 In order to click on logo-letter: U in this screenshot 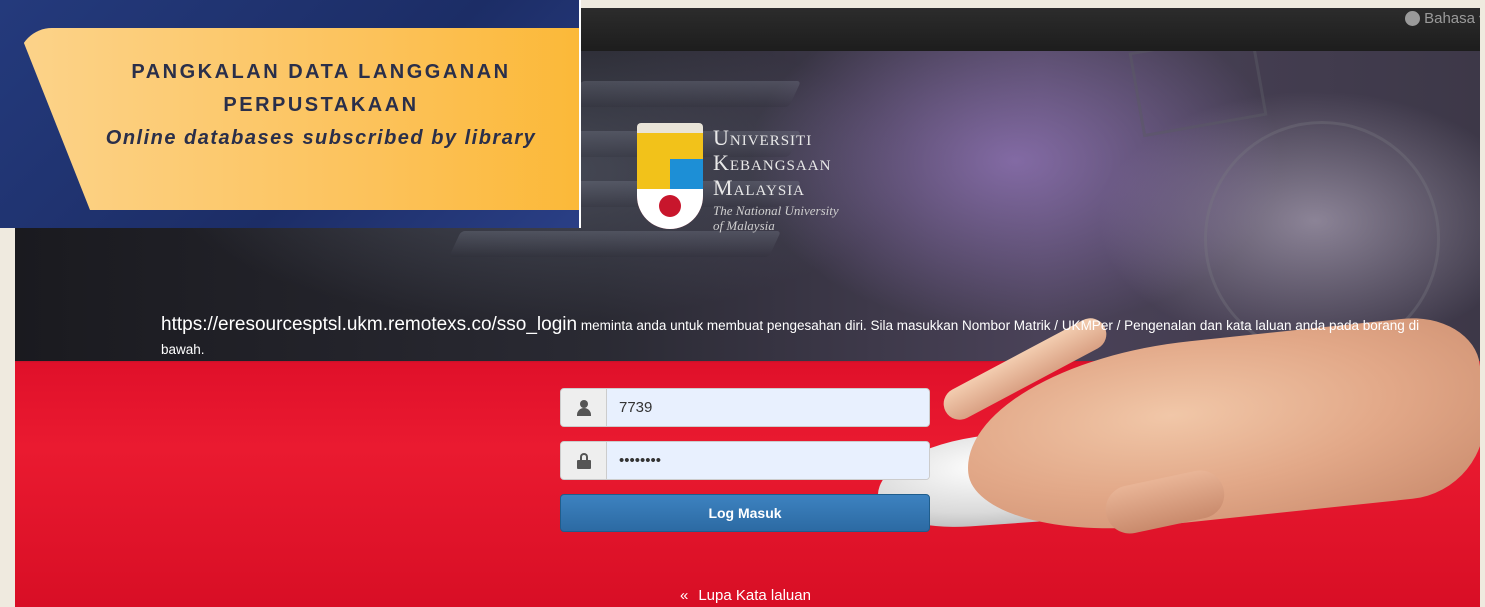, I will do `click(721, 137)`.